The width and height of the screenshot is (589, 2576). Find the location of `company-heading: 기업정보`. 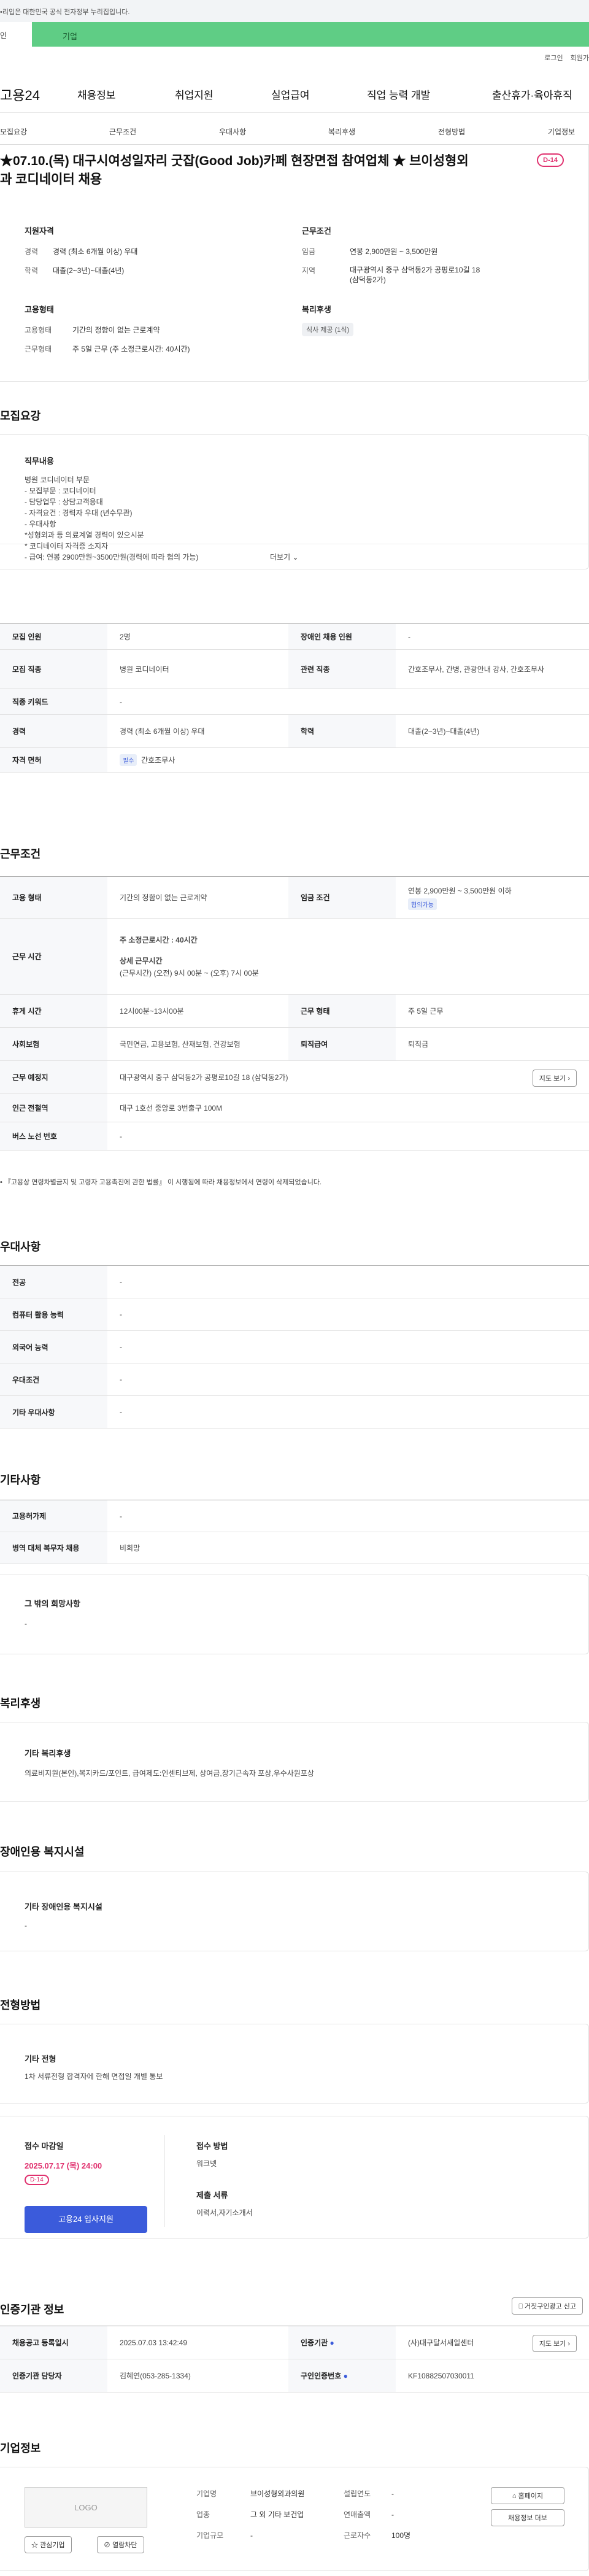

company-heading: 기업정보 is located at coordinates (20, 2448).